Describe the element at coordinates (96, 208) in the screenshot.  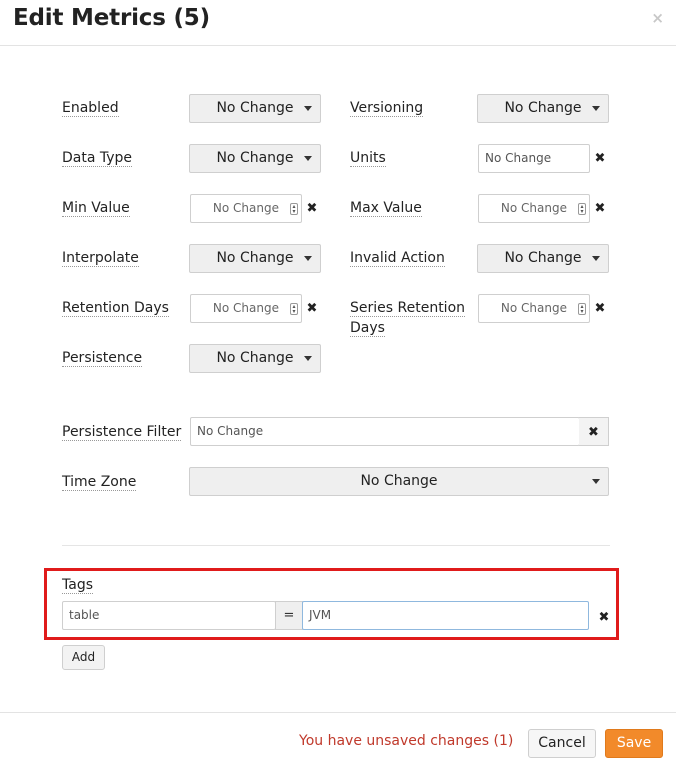
I see `min-value-label: Min Value` at that location.